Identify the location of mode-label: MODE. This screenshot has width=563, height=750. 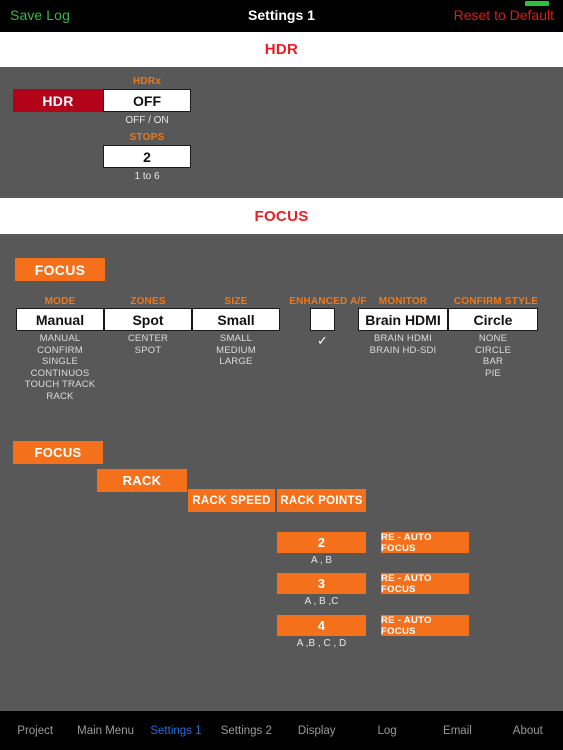
(60, 301).